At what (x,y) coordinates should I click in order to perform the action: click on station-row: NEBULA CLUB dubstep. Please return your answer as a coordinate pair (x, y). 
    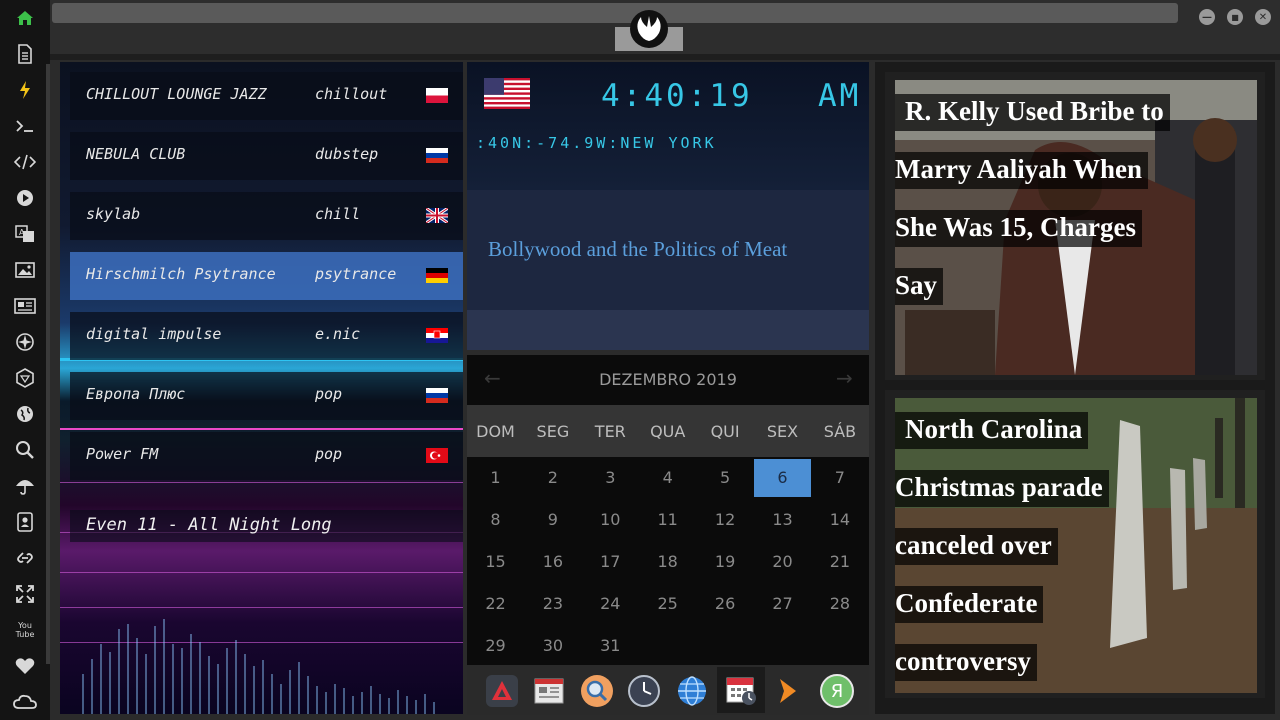
    Looking at the image, I should click on (266, 156).